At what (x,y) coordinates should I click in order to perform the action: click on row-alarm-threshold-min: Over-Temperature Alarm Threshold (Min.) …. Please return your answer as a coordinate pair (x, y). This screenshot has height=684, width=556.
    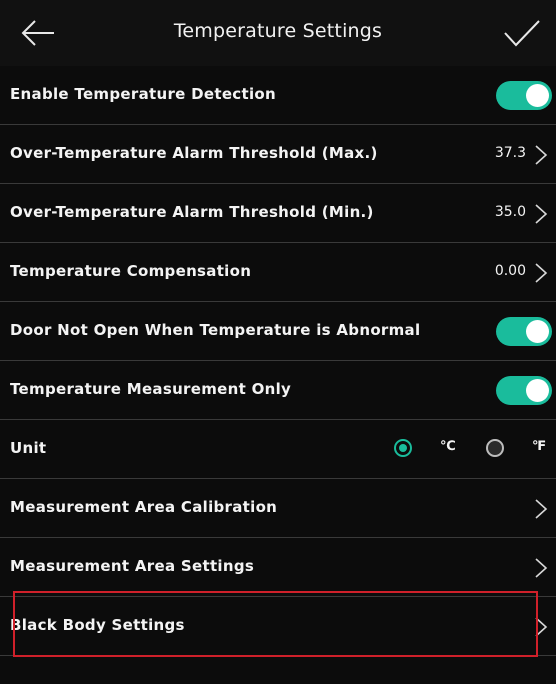
    Looking at the image, I should click on (278, 213).